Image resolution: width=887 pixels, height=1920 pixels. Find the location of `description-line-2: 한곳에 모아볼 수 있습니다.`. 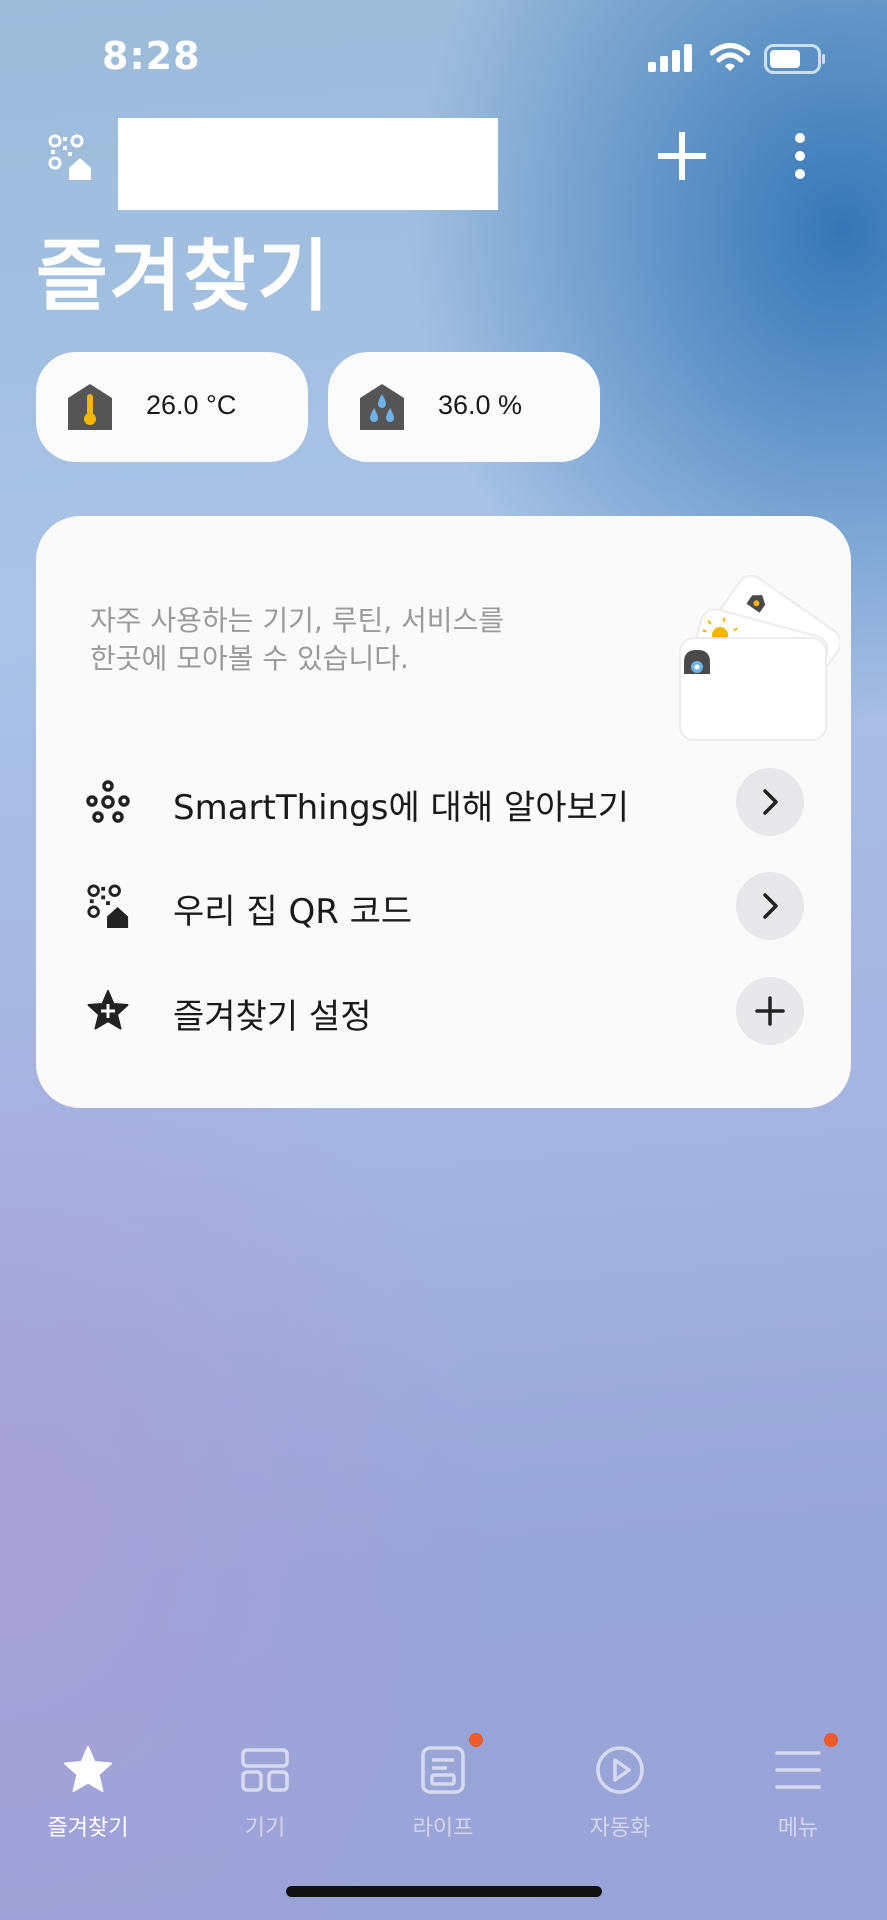

description-line-2: 한곳에 모아볼 수 있습니다. is located at coordinates (249, 658).